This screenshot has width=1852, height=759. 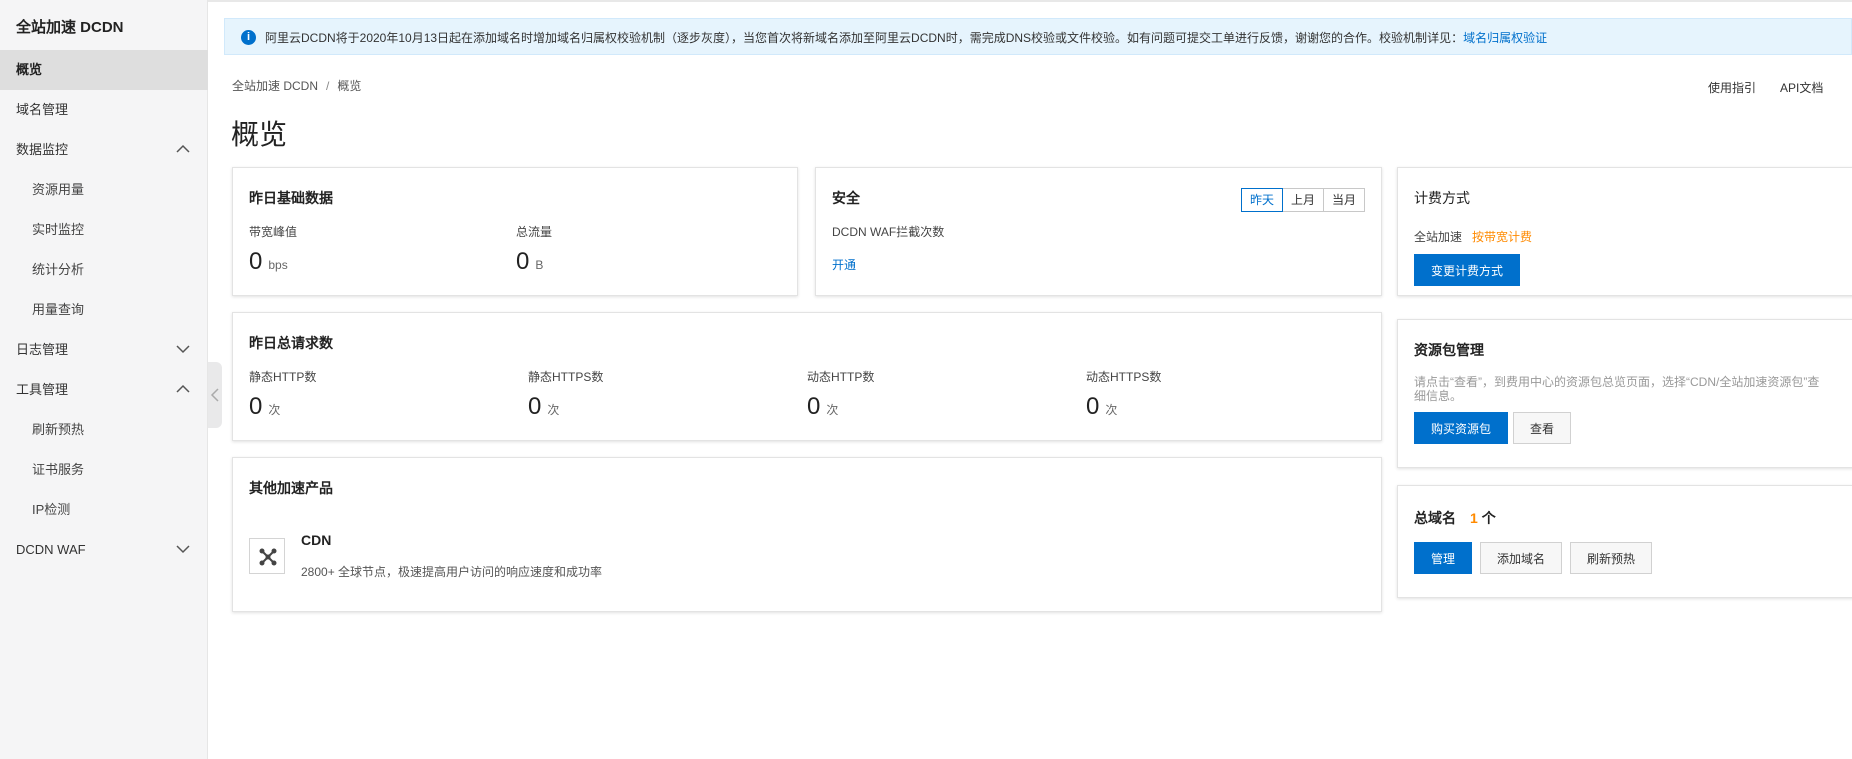 I want to click on sidebar-item-label: 数据监控, so click(x=42, y=149).